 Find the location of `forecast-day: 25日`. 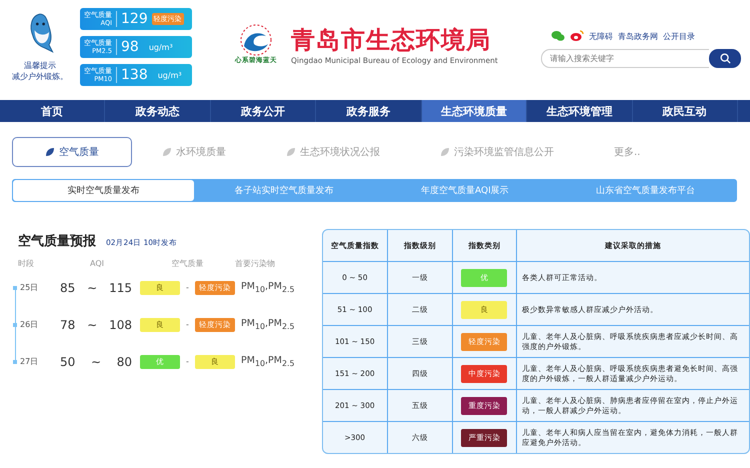

forecast-day: 25日 is located at coordinates (29, 287).